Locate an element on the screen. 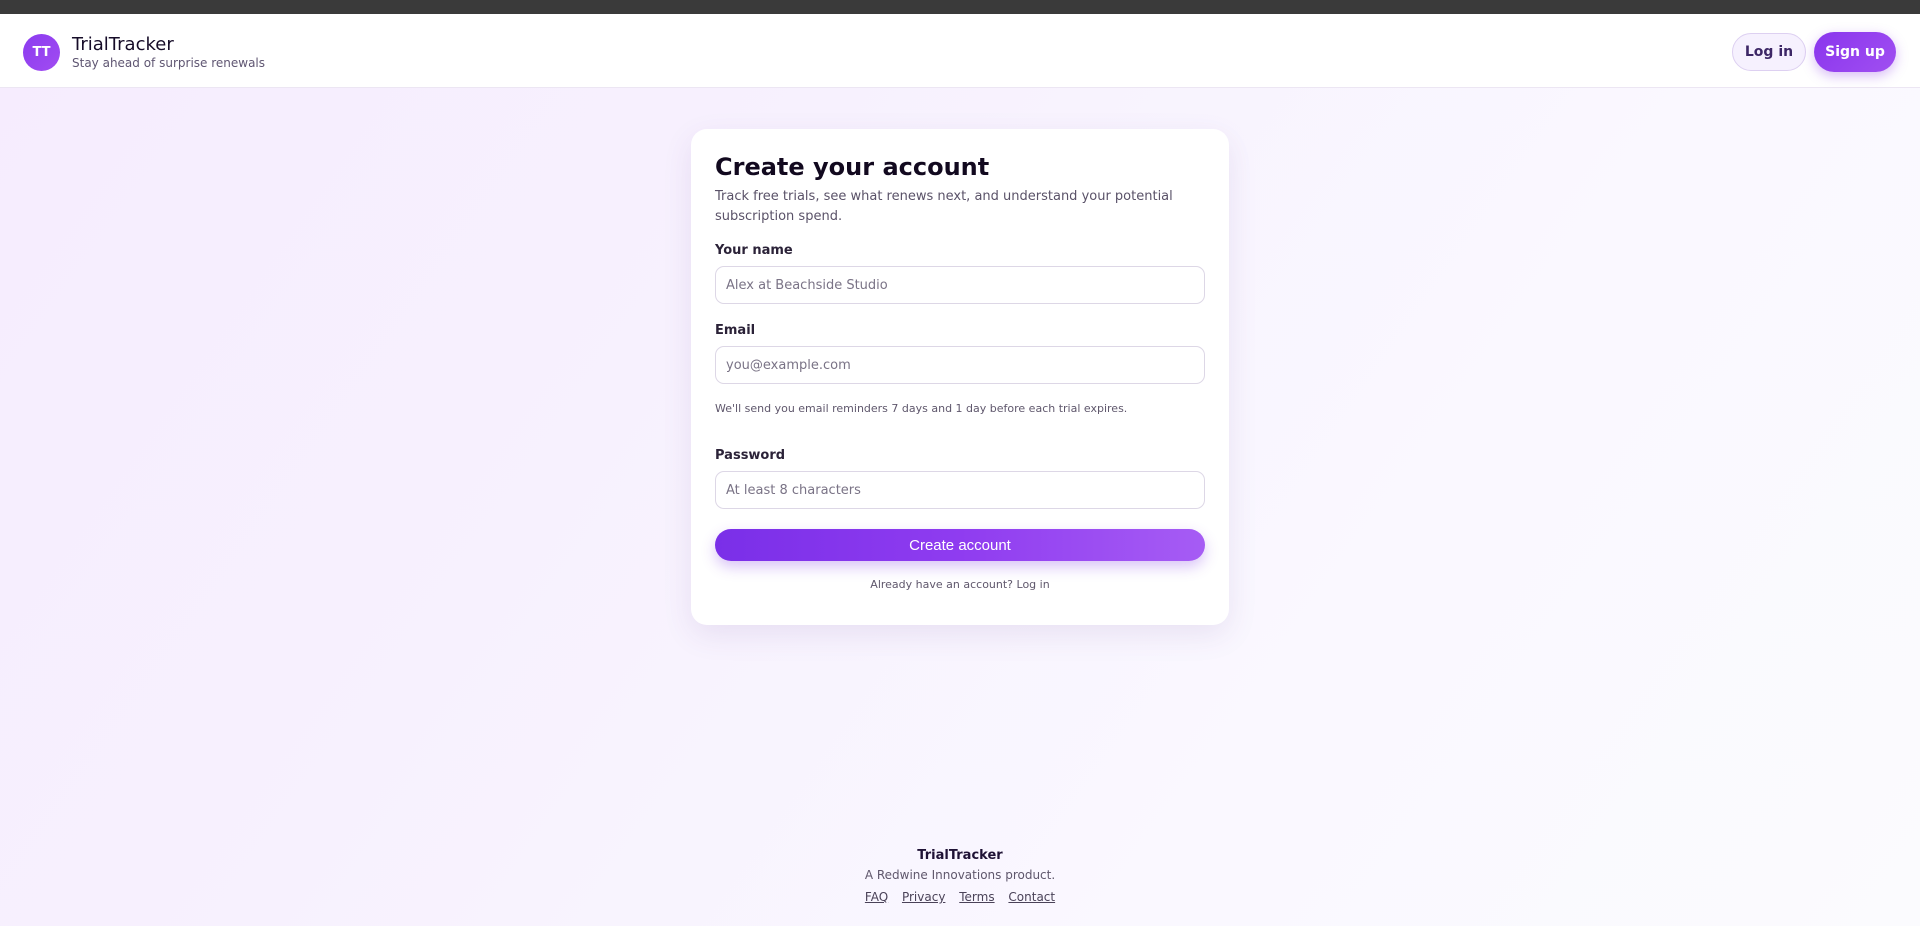 The width and height of the screenshot is (1920, 926). create-account-button: Create account is located at coordinates (960, 545).